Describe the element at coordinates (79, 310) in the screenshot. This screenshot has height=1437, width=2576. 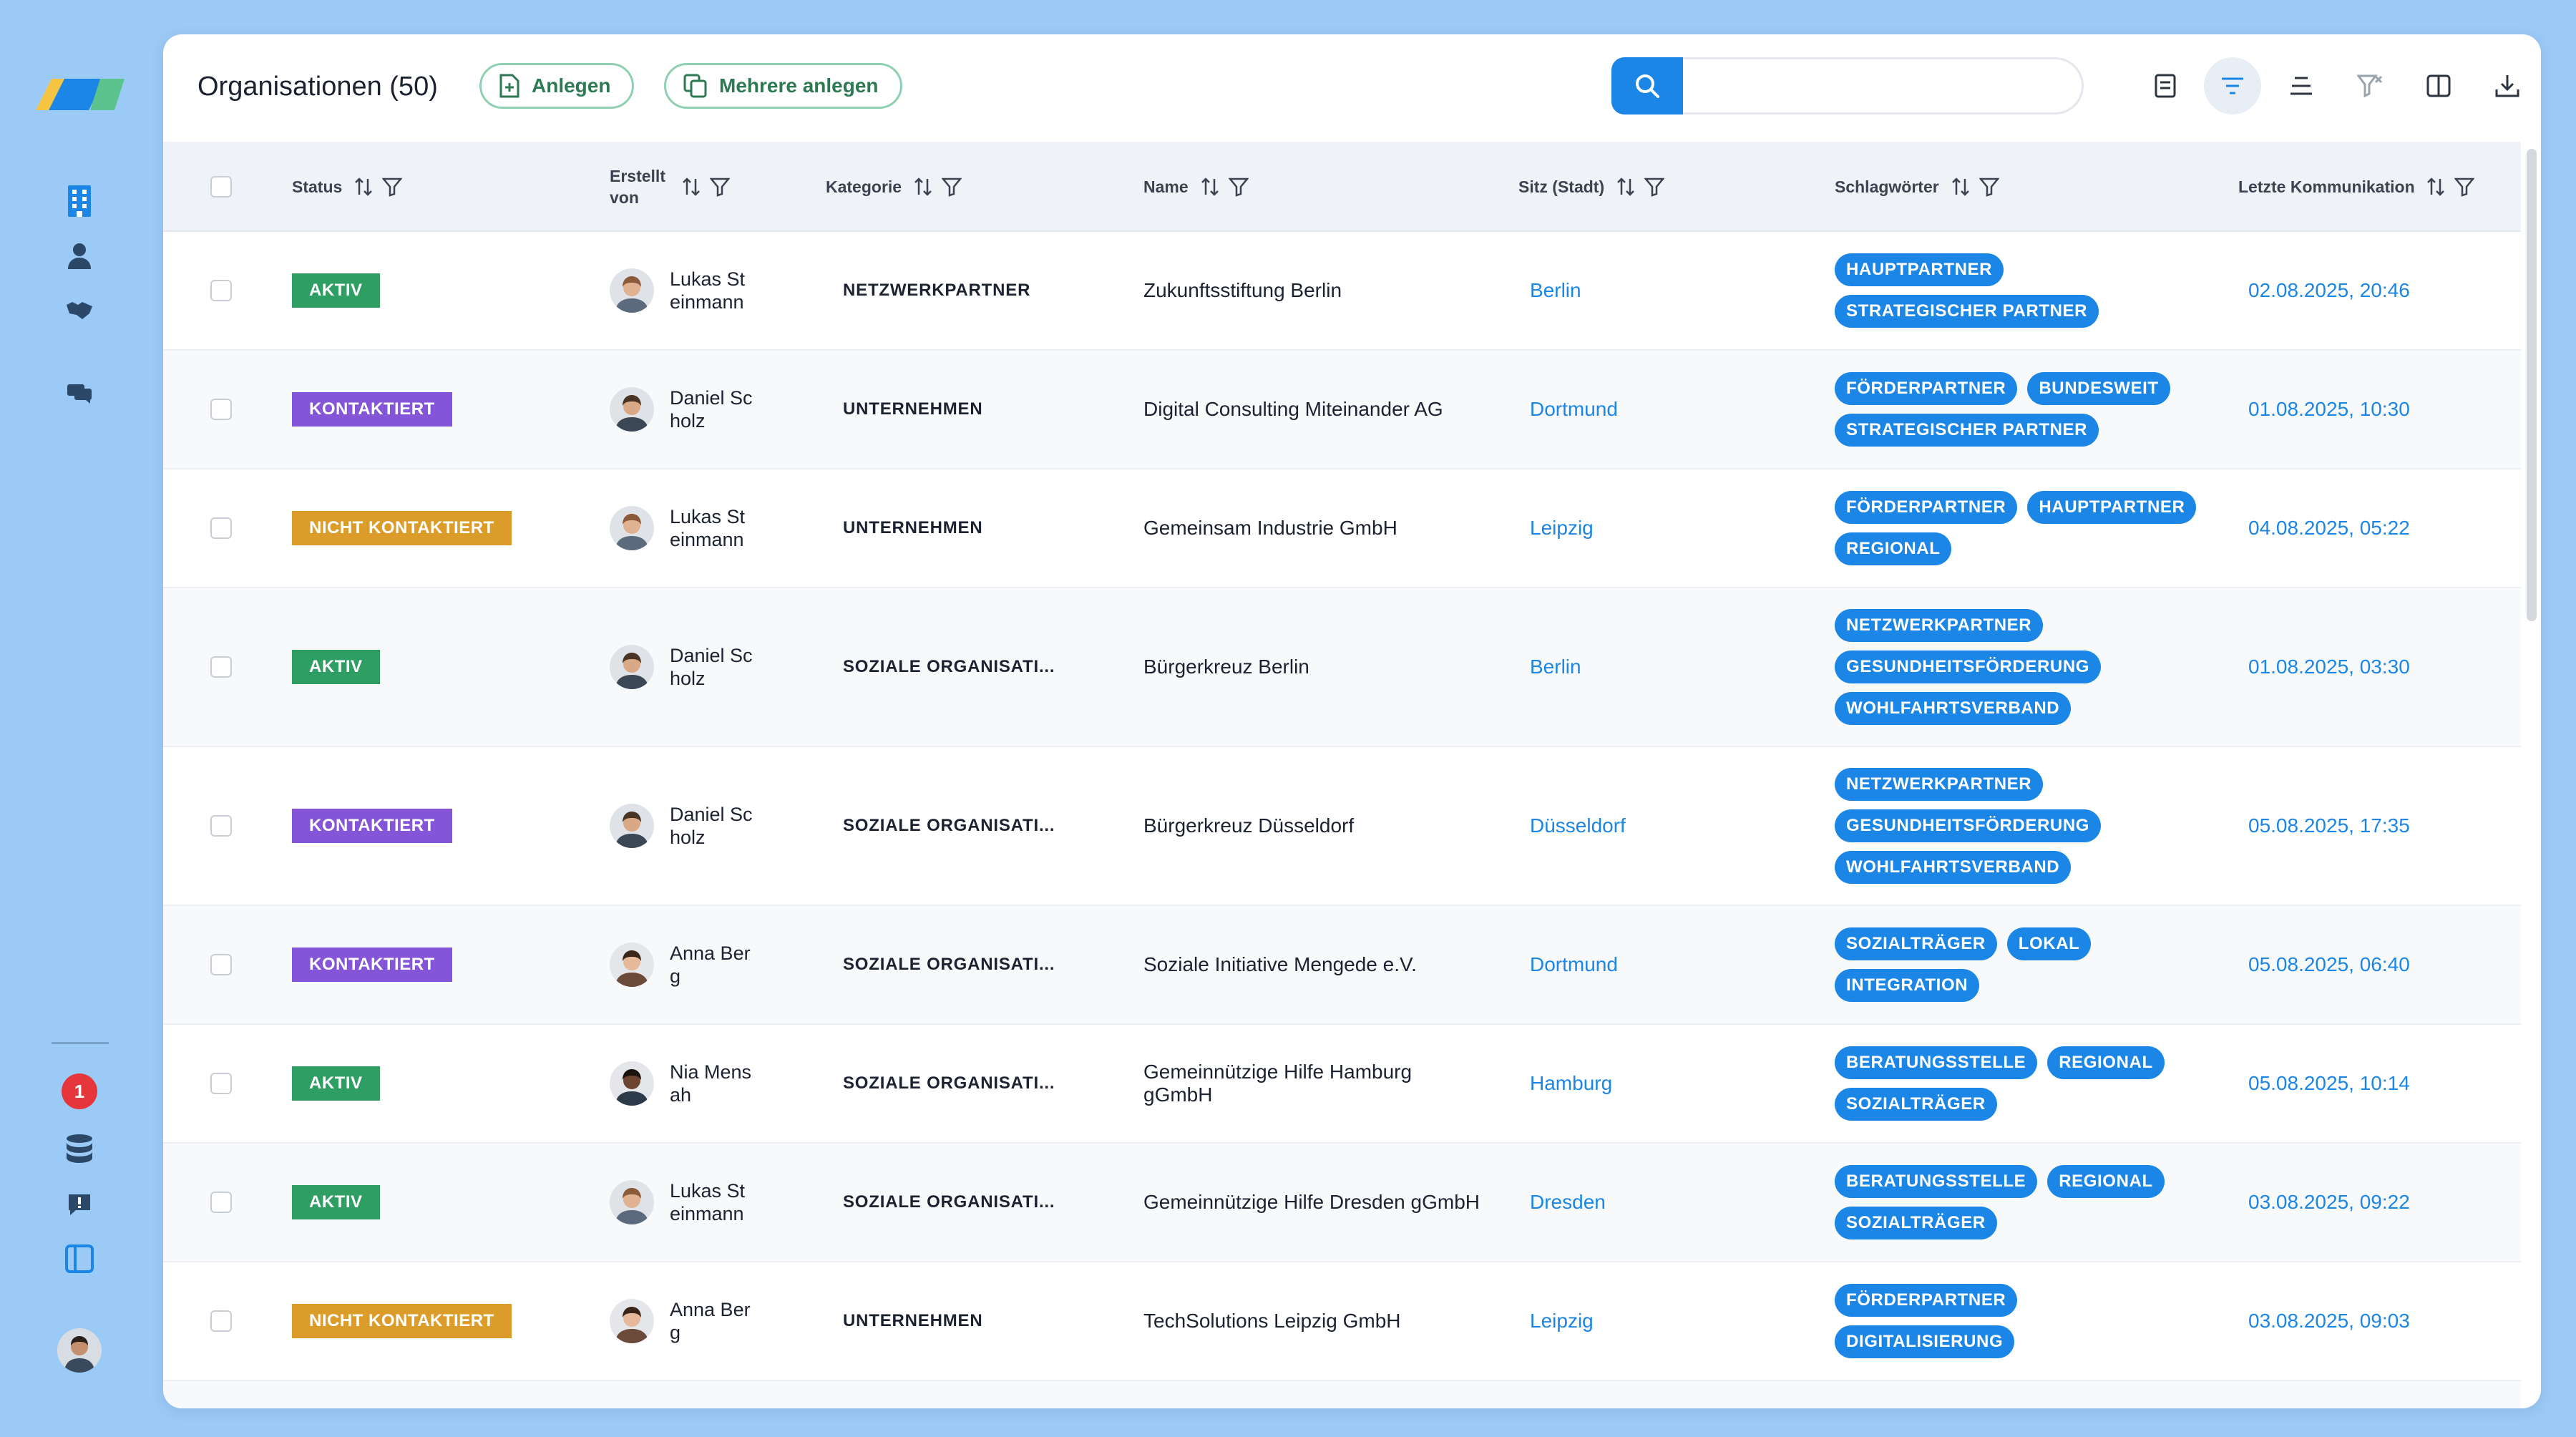
I see `handshake-icon` at that location.